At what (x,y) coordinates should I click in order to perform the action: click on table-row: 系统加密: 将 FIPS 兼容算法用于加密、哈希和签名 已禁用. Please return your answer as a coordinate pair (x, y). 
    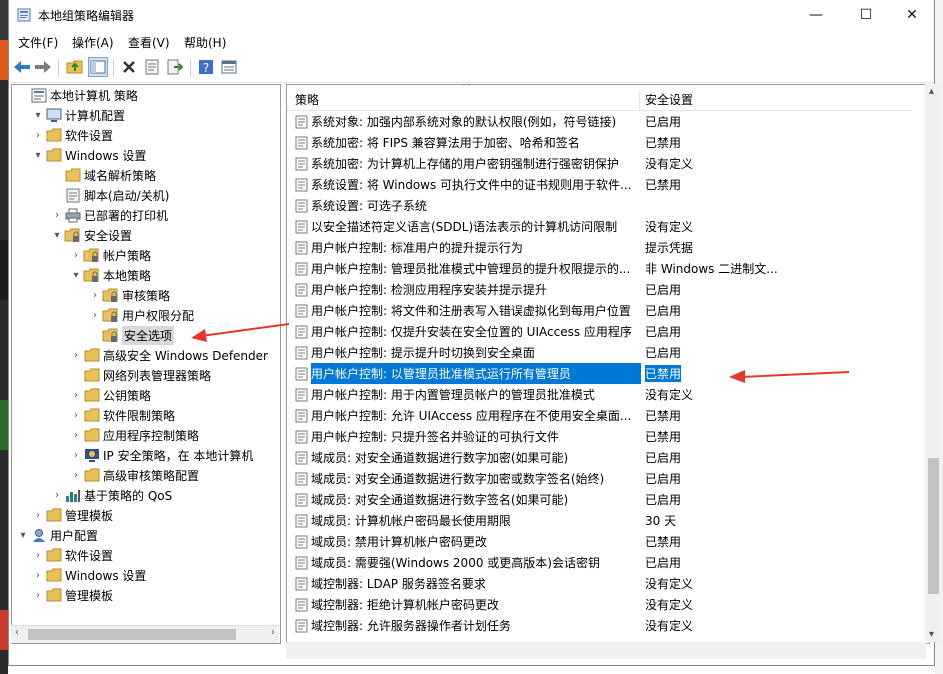
    Looking at the image, I should click on (599, 142).